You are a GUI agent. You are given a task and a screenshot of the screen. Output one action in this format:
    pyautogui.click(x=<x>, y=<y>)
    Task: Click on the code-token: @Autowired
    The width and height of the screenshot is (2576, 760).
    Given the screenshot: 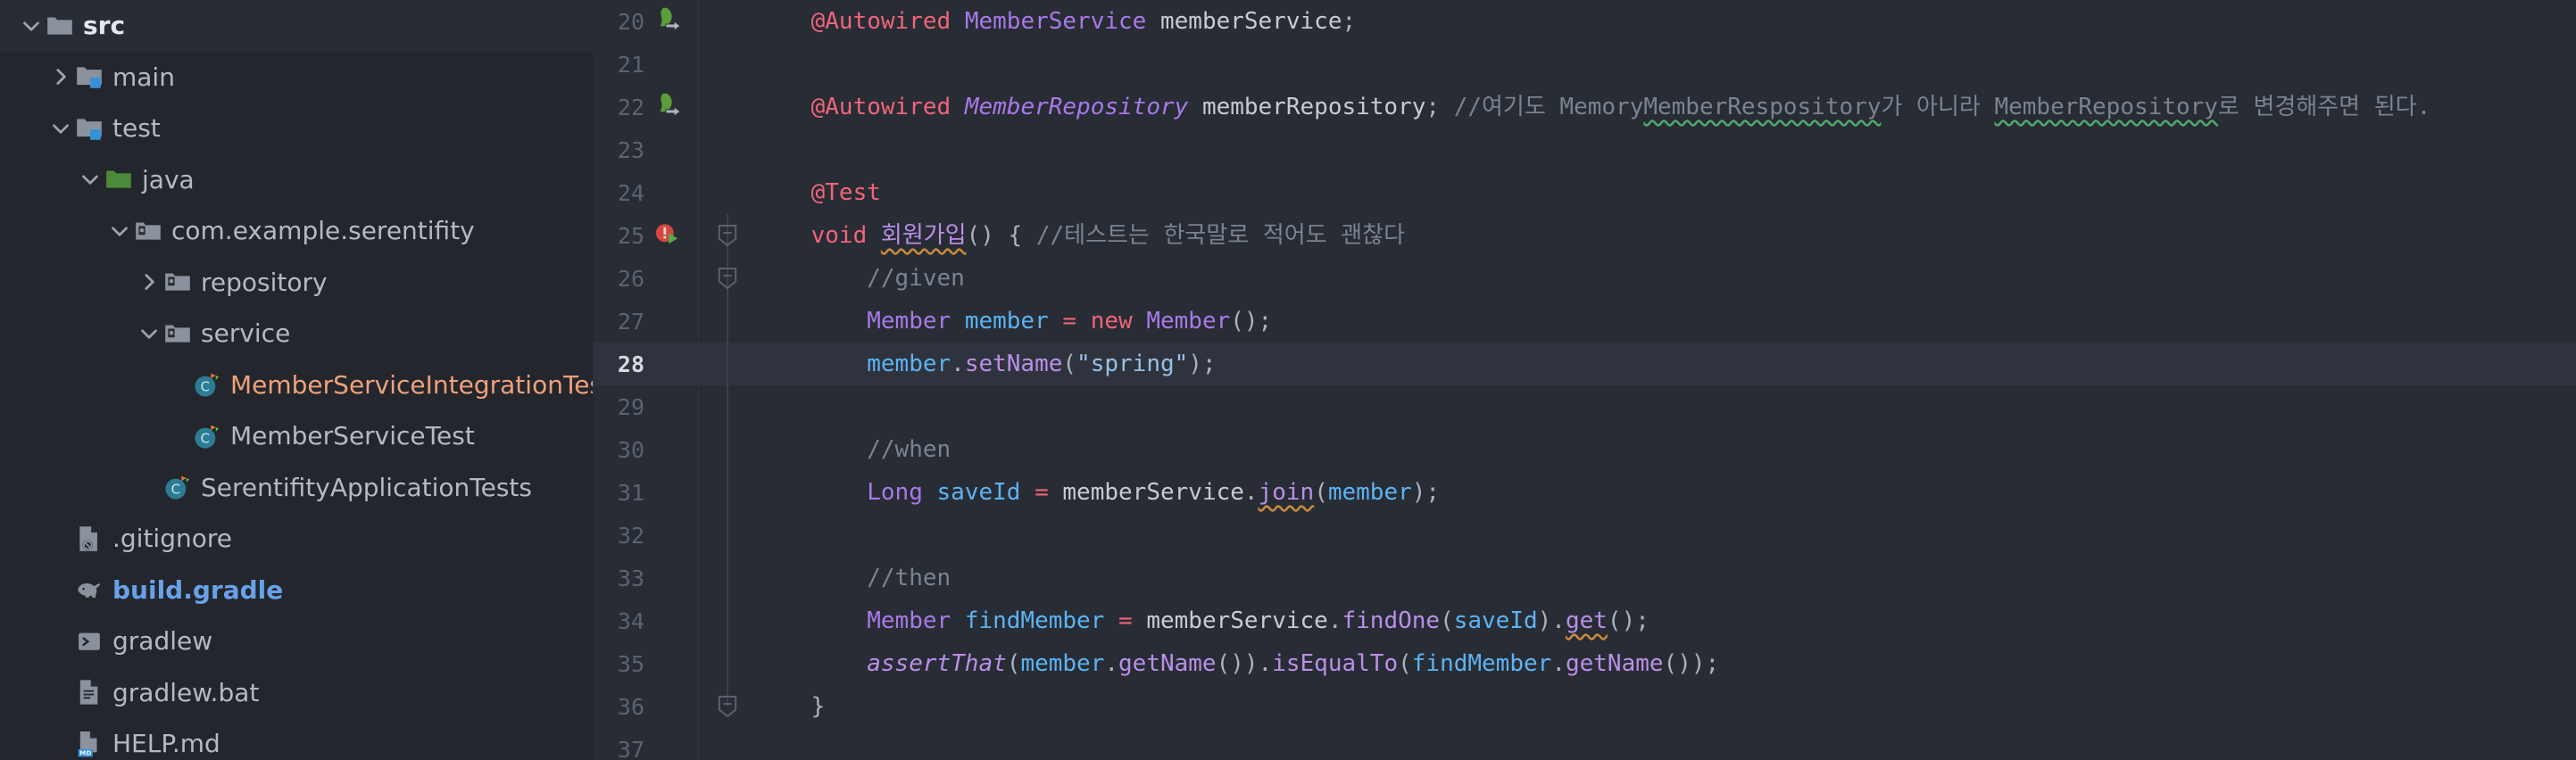 What is the action you would take?
    pyautogui.click(x=880, y=21)
    